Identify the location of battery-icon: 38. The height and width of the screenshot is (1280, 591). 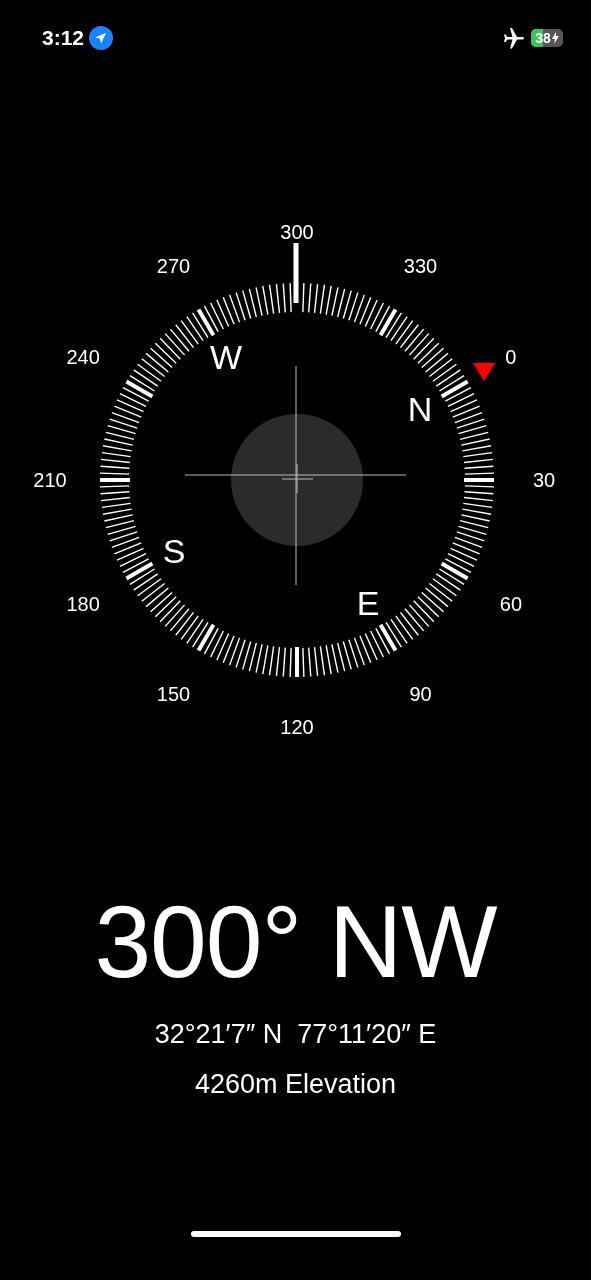
(547, 37).